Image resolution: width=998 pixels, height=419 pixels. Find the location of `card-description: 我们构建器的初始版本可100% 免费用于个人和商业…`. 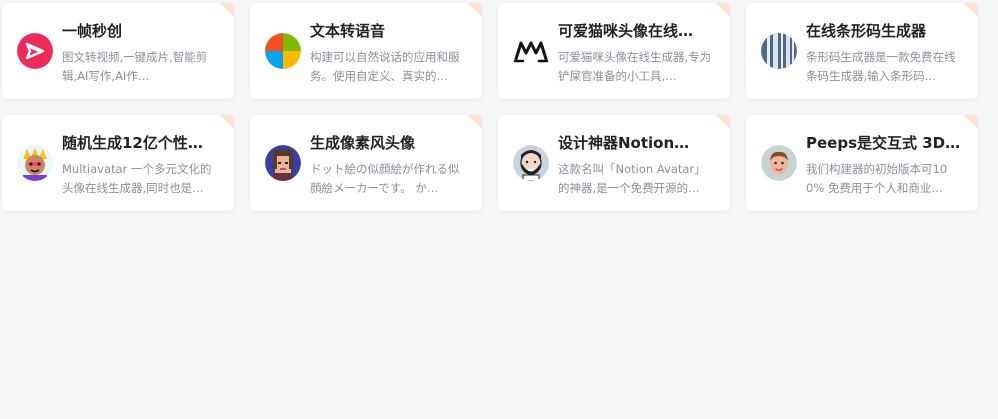

card-description: 我们构建器的初始版本可100% 免费用于个人和商业… is located at coordinates (877, 178).